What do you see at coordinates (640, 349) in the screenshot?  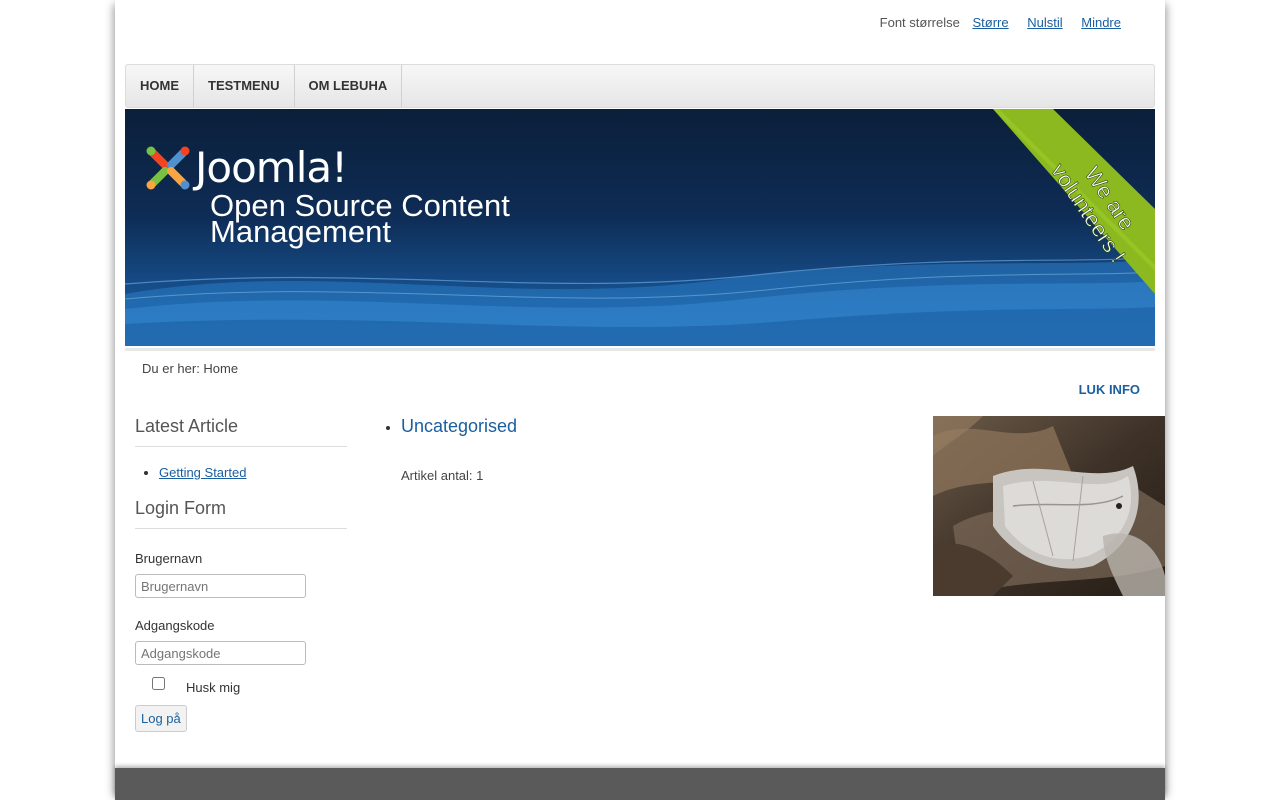 I see `header-divider` at bounding box center [640, 349].